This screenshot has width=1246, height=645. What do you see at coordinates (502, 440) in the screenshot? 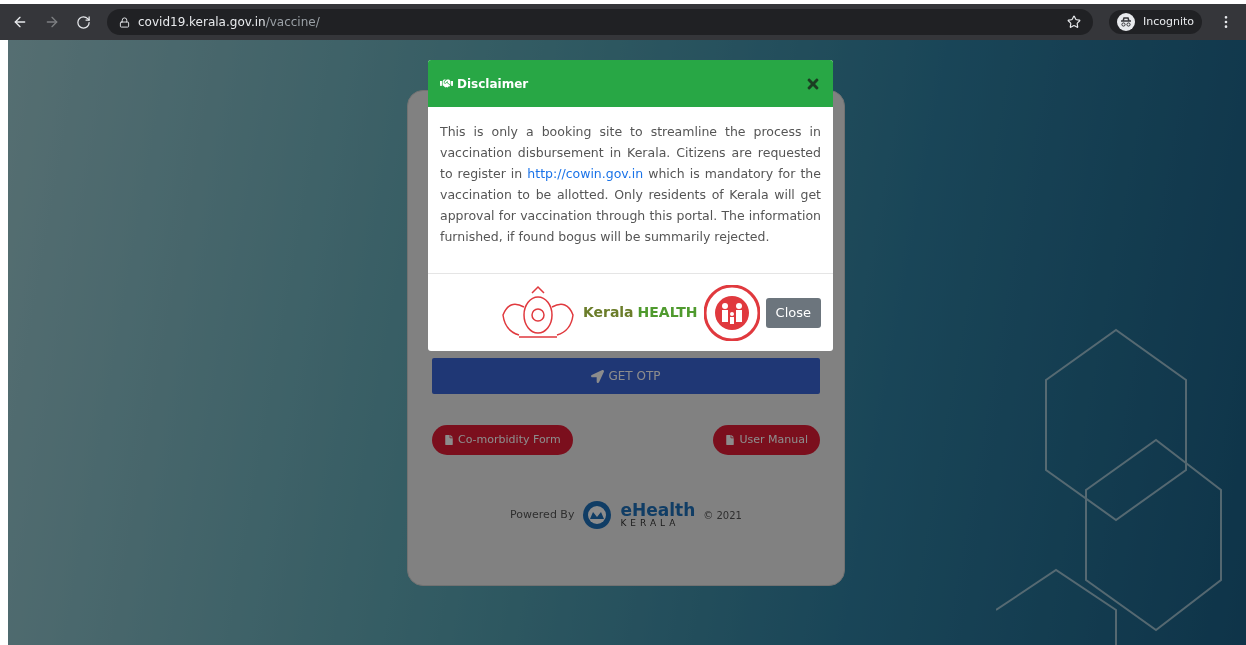
I see `document-link-button: Co-morbidity Form` at bounding box center [502, 440].